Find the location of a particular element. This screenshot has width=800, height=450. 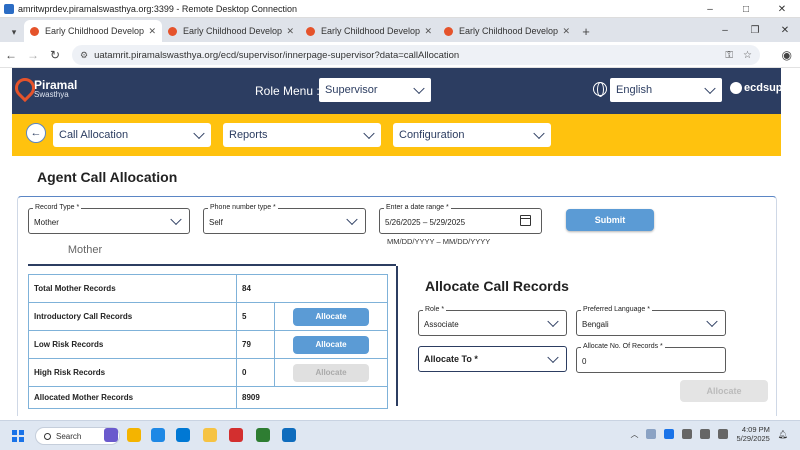

site-info-icon: ⚙ is located at coordinates (84, 55).